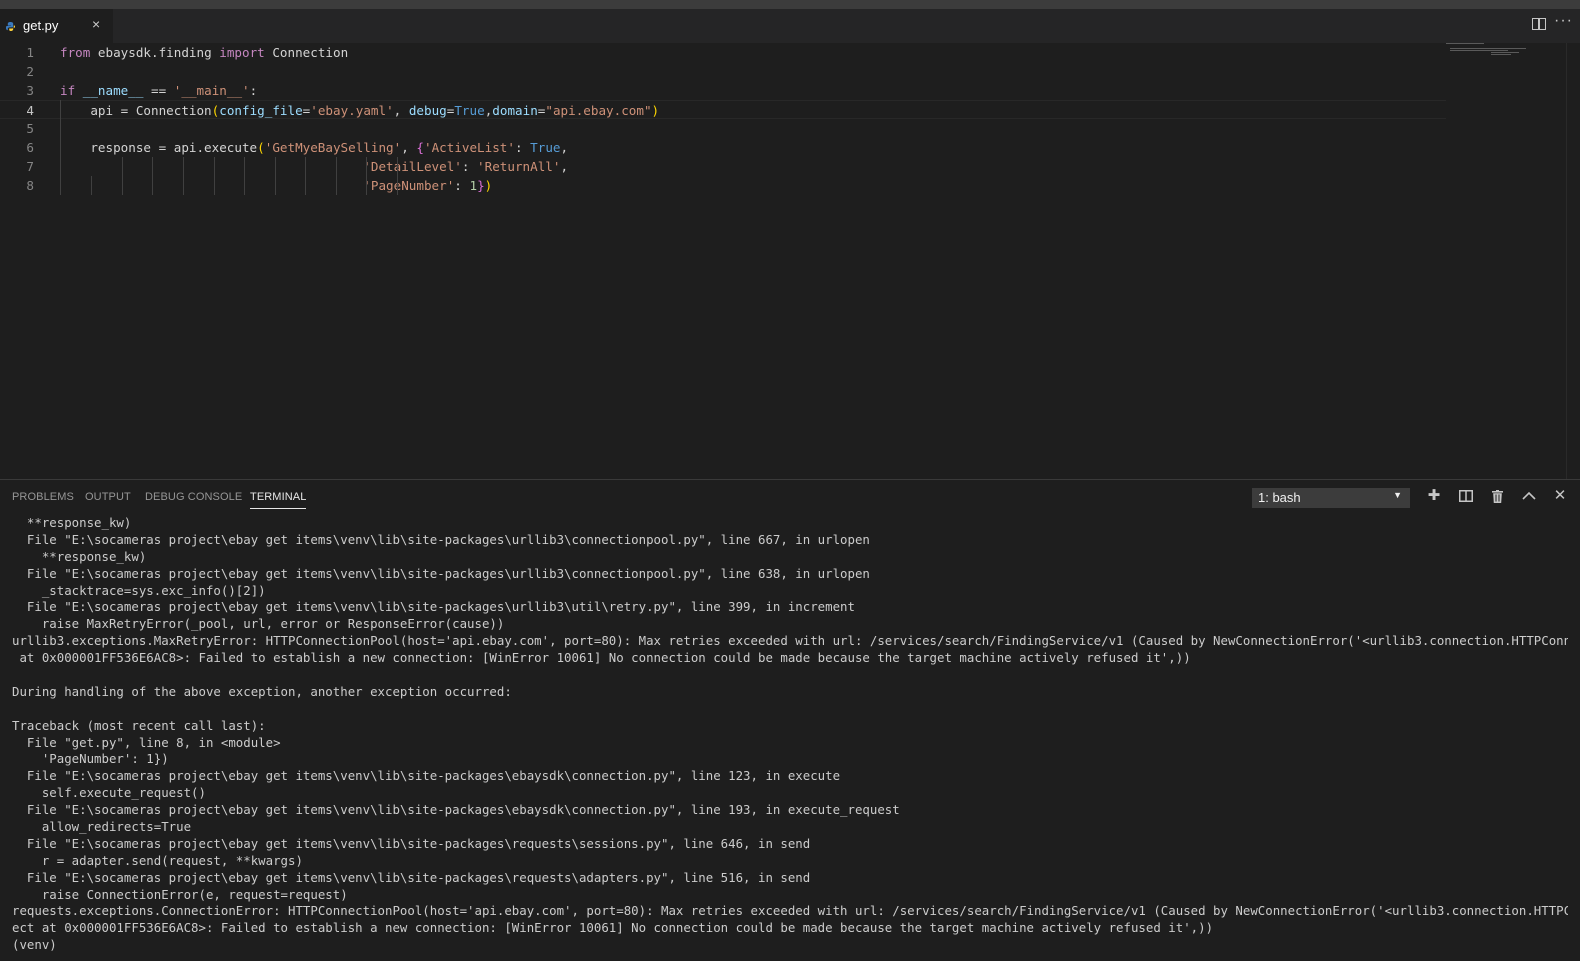  Describe the element at coordinates (1563, 21) in the screenshot. I see `more-actions-icon: ···` at that location.